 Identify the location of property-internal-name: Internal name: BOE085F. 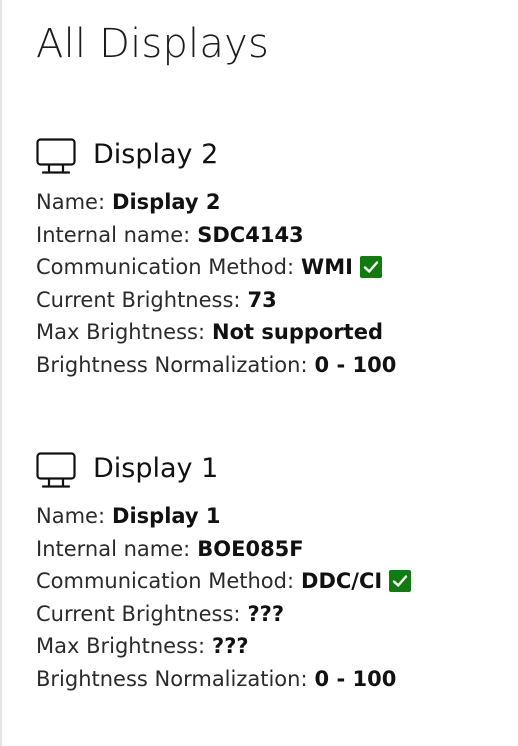
(223, 549).